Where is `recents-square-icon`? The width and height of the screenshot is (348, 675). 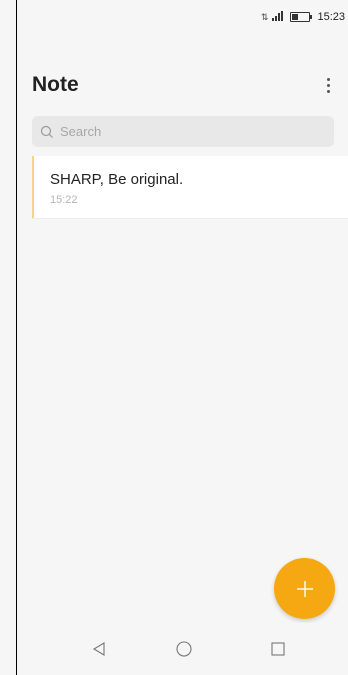
recents-square-icon is located at coordinates (278, 649).